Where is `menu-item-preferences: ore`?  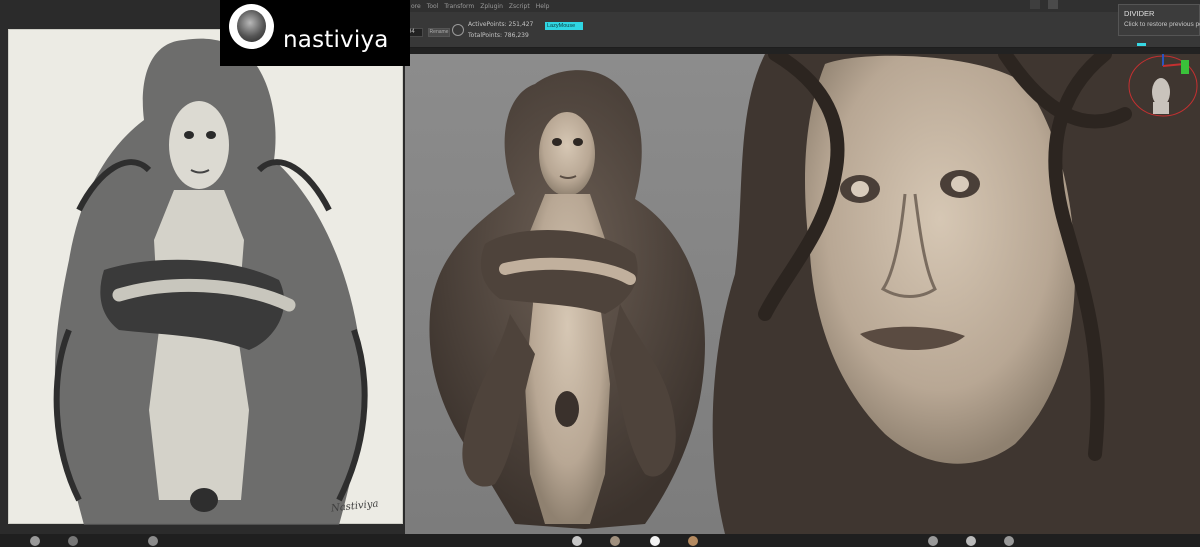 menu-item-preferences: ore is located at coordinates (416, 6).